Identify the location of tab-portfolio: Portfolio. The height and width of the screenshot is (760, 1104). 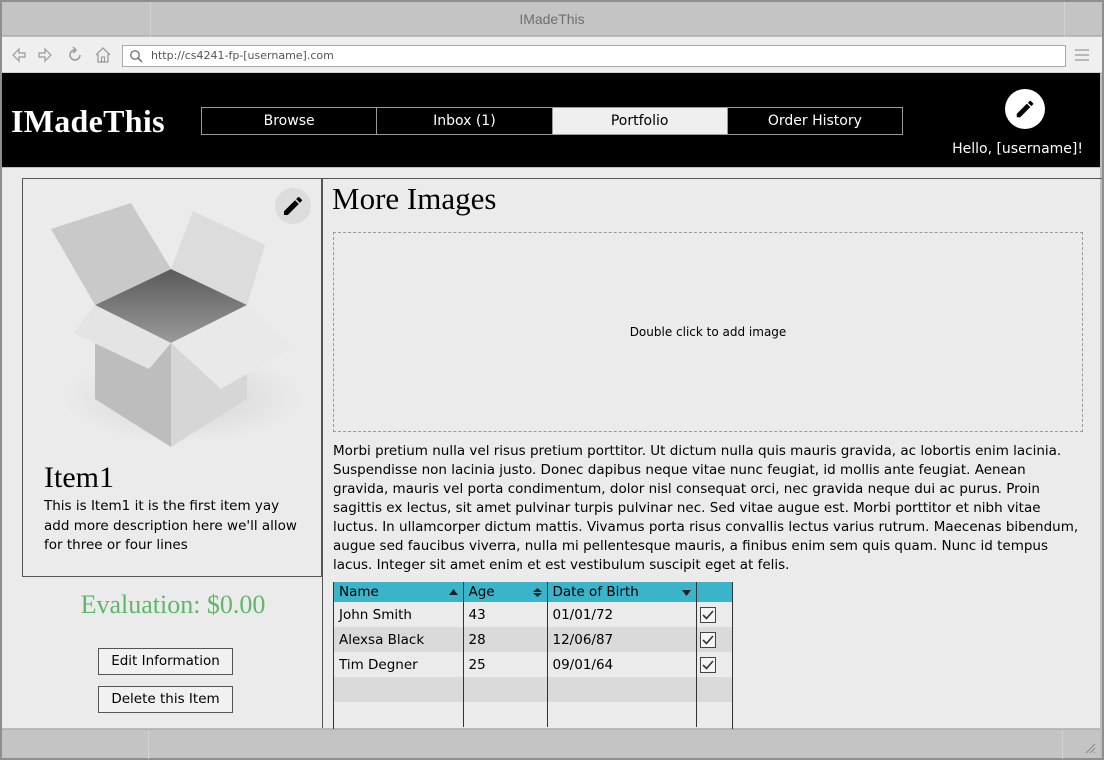
(640, 121).